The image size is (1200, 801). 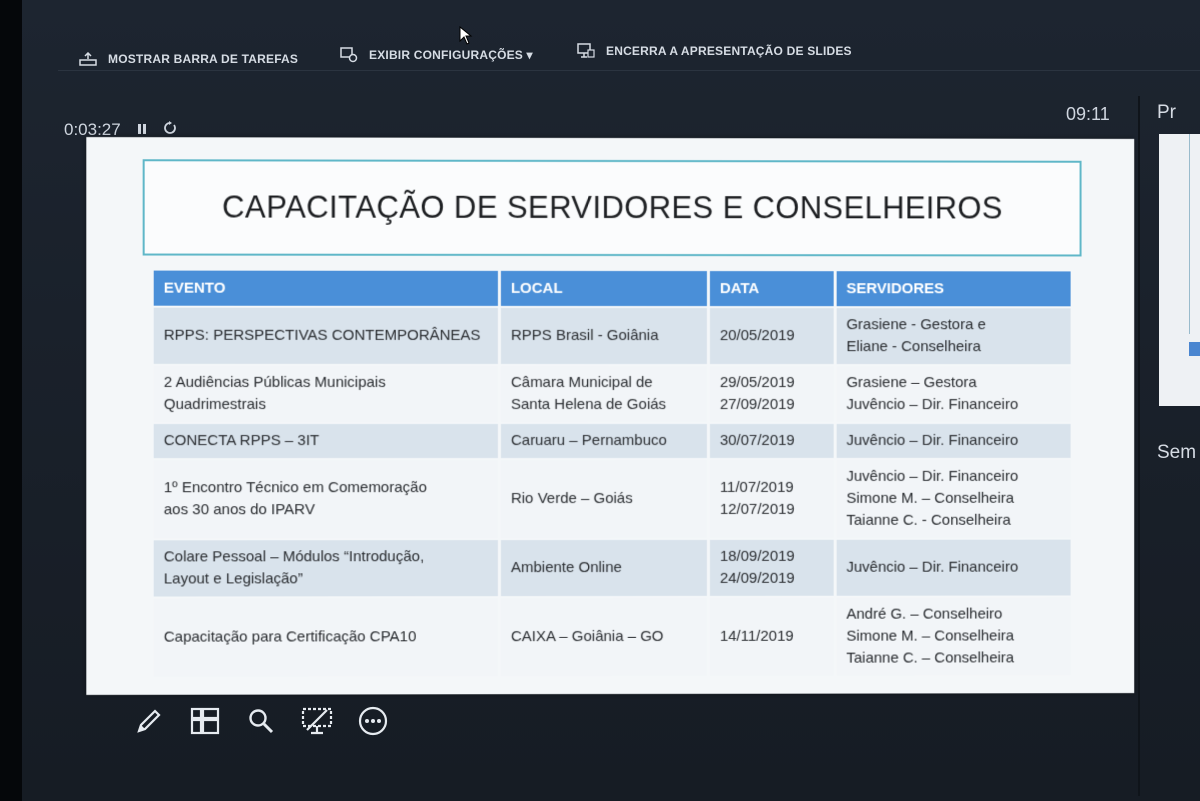 What do you see at coordinates (757, 405) in the screenshot?
I see `cell-line: 27/09/2019` at bounding box center [757, 405].